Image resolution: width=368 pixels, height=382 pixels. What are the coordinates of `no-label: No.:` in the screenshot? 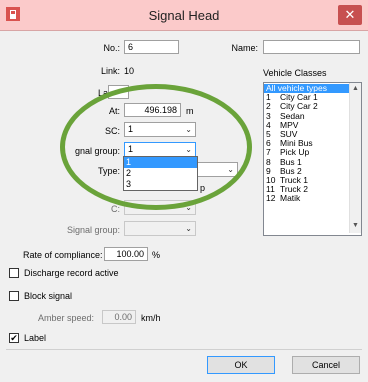 It's located at (111, 48).